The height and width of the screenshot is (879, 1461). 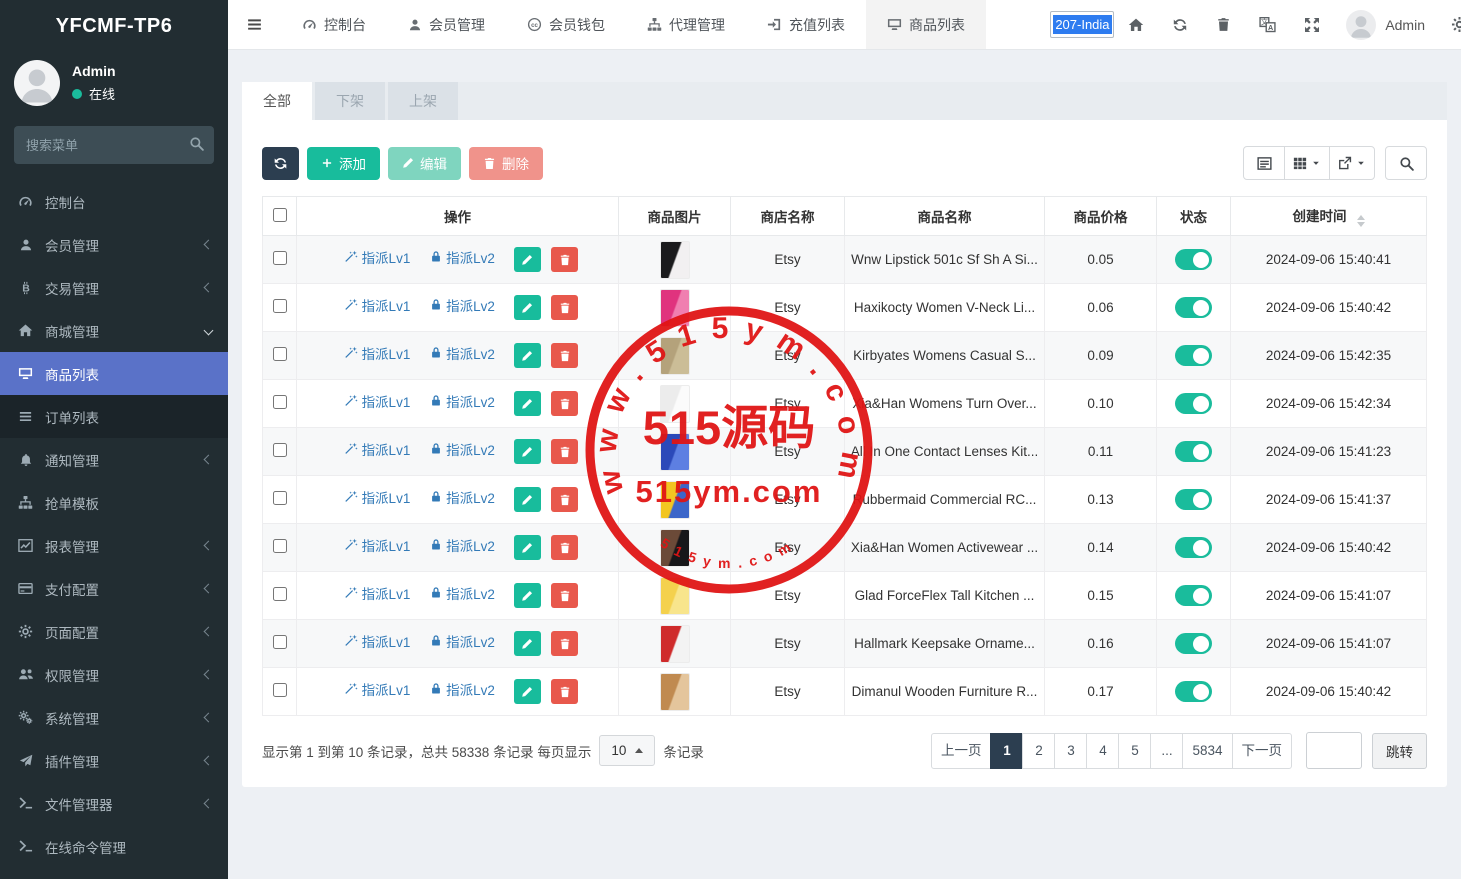 I want to click on refresh-icon, so click(x=1180, y=24).